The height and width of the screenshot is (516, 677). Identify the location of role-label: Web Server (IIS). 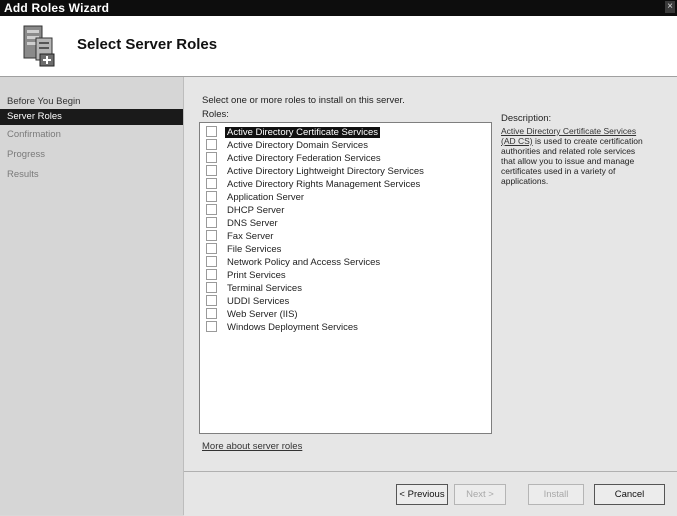
(262, 315).